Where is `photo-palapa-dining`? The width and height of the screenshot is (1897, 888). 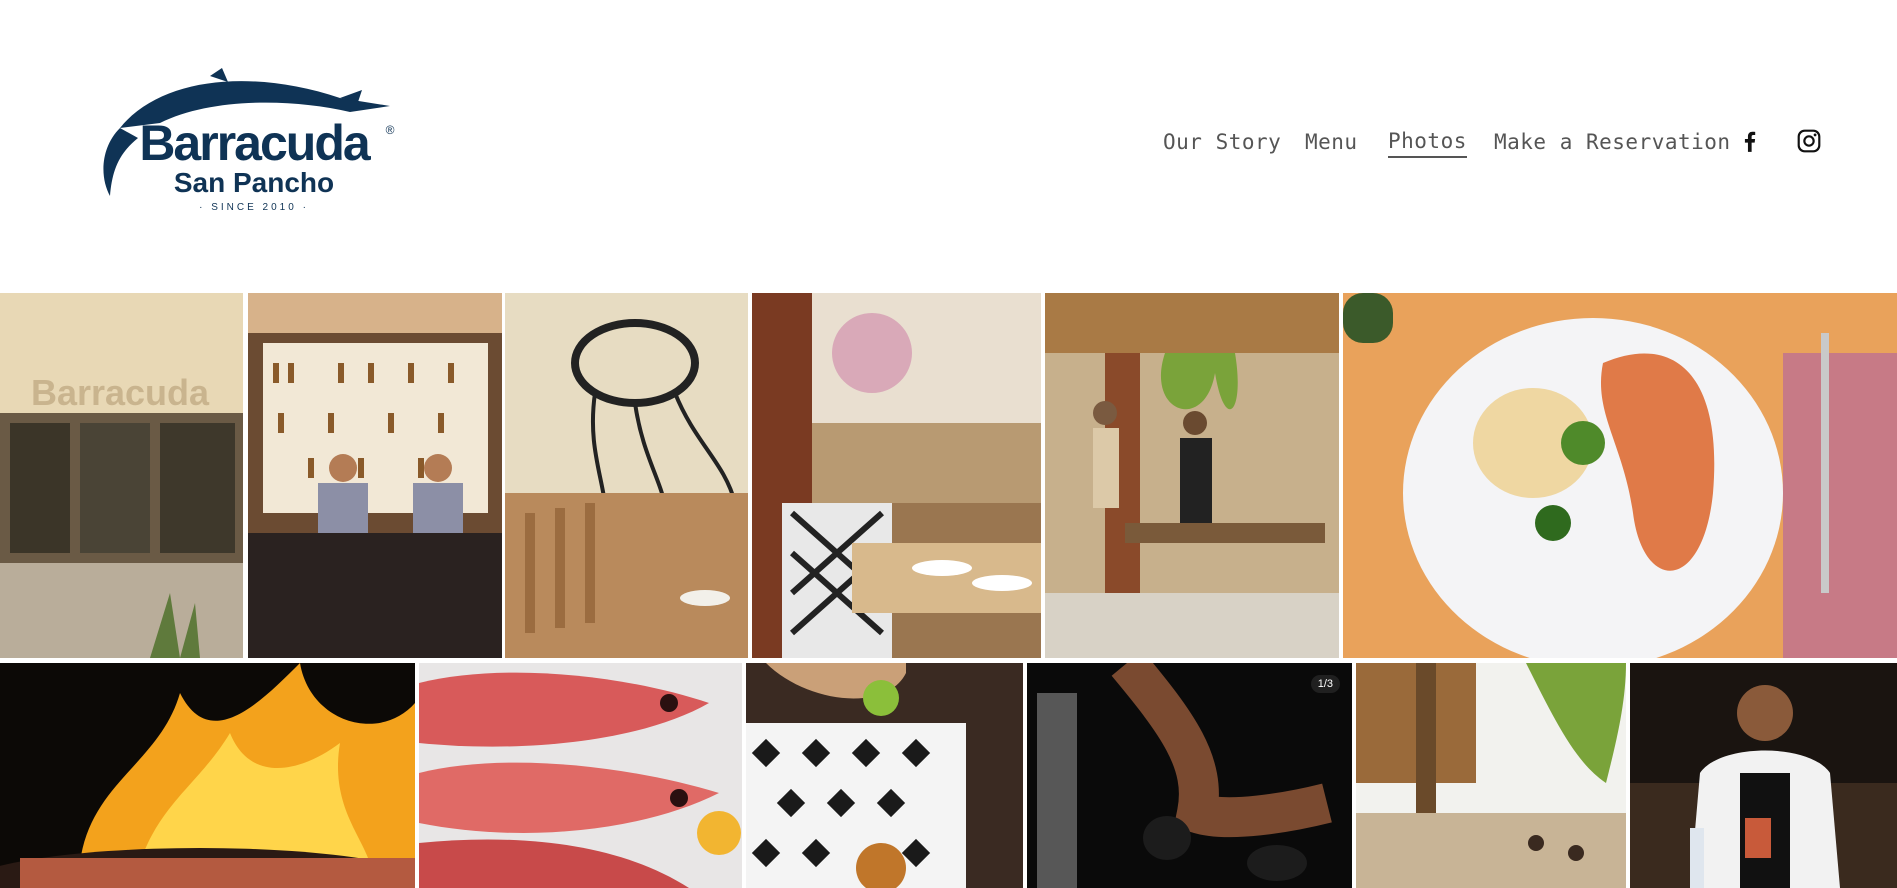
photo-palapa-dining is located at coordinates (1491, 775).